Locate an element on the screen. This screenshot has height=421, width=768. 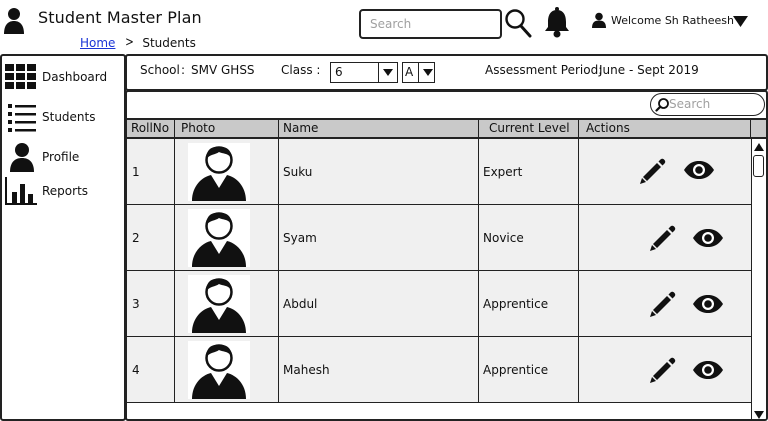
breadcrumb: Home > Students is located at coordinates (138, 42).